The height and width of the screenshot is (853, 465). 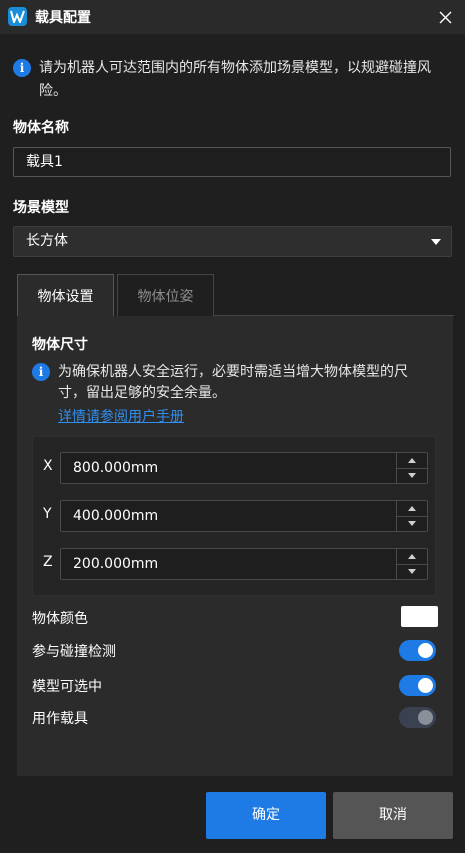 What do you see at coordinates (74, 652) in the screenshot?
I see `collision-detection-label: 参与碰撞检测` at bounding box center [74, 652].